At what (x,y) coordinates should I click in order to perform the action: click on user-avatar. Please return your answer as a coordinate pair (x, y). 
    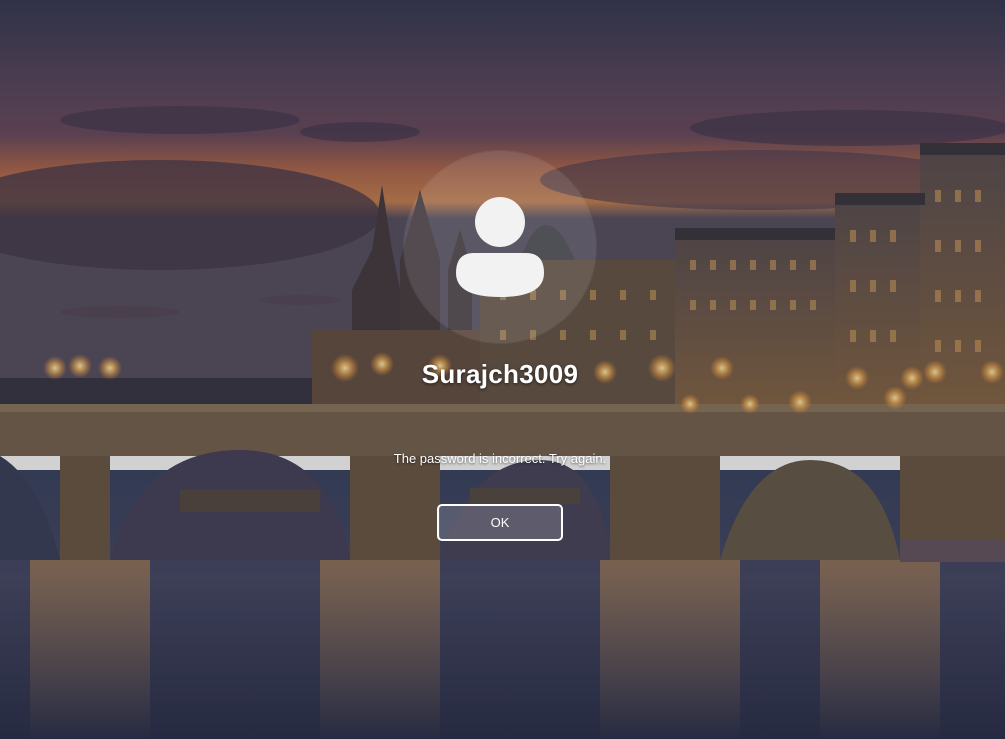
    Looking at the image, I should click on (500, 247).